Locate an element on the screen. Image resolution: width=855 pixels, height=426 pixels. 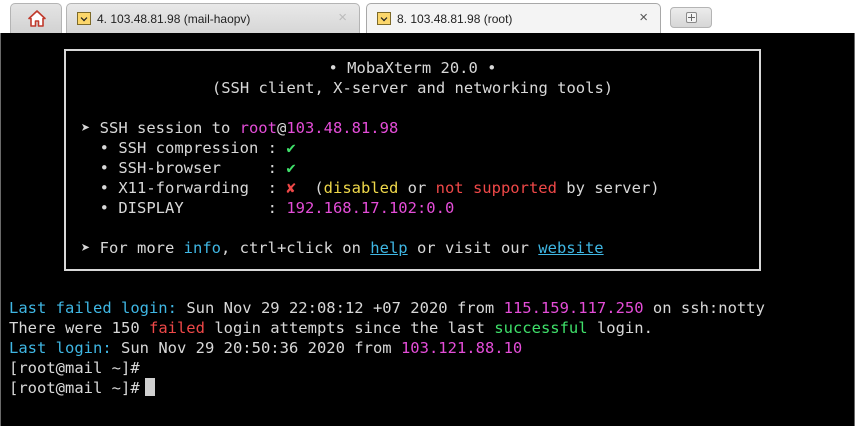
website-link: website is located at coordinates (570, 248).